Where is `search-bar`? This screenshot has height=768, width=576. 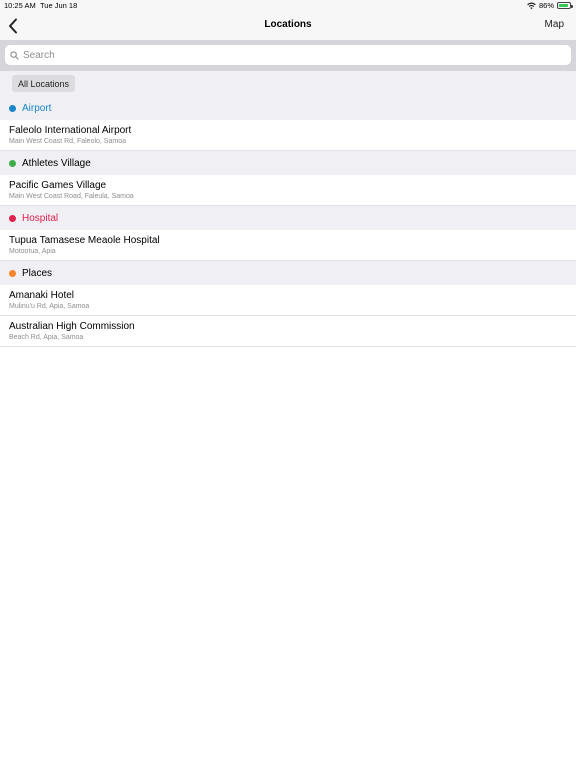
search-bar is located at coordinates (288, 55).